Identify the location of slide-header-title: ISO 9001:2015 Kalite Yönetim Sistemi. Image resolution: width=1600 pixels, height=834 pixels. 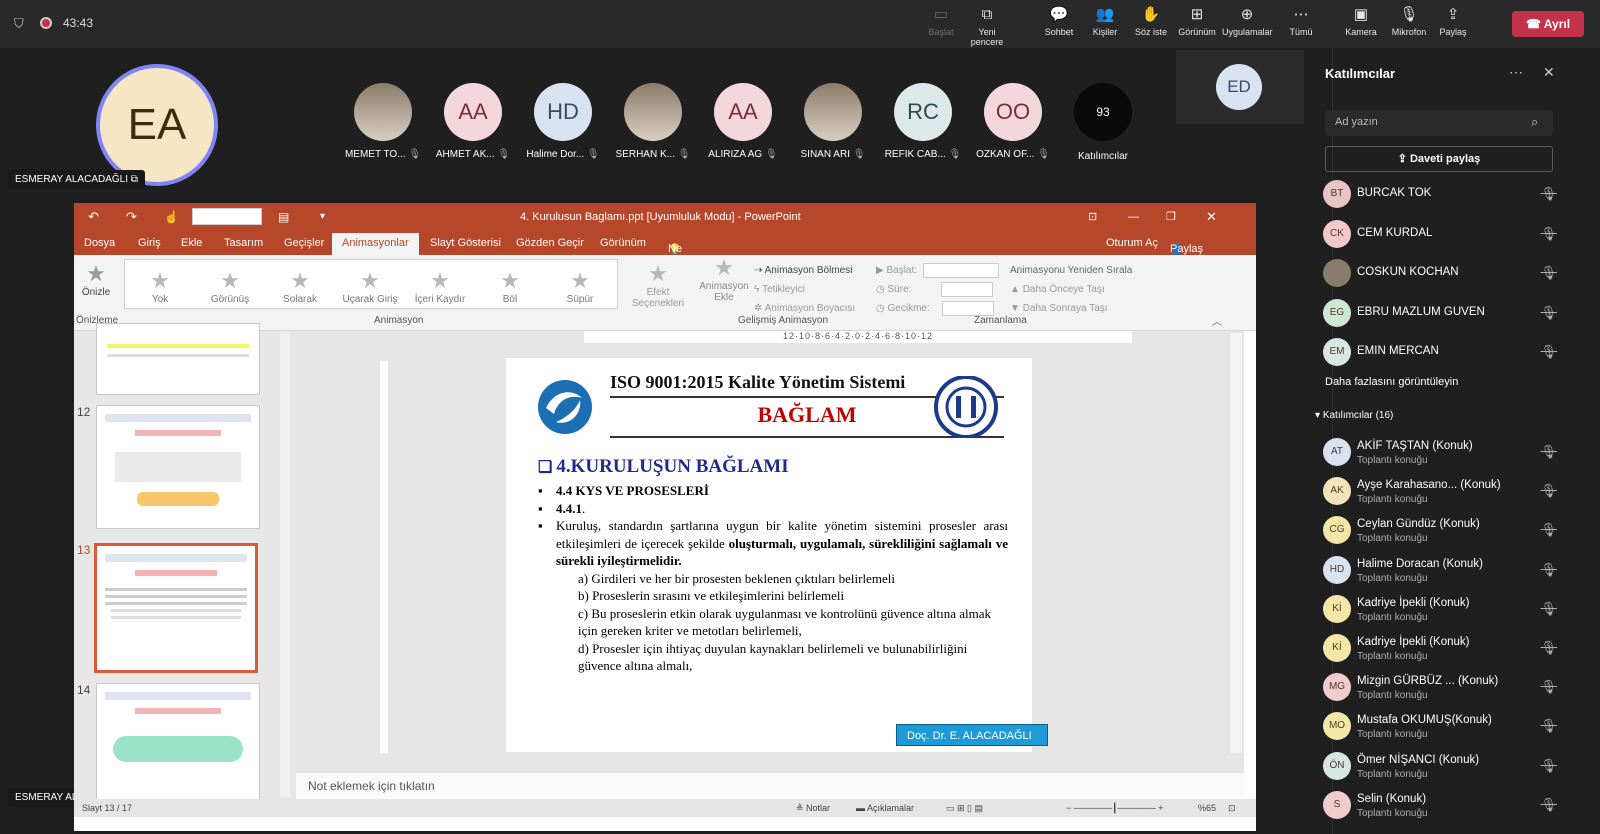
(758, 382).